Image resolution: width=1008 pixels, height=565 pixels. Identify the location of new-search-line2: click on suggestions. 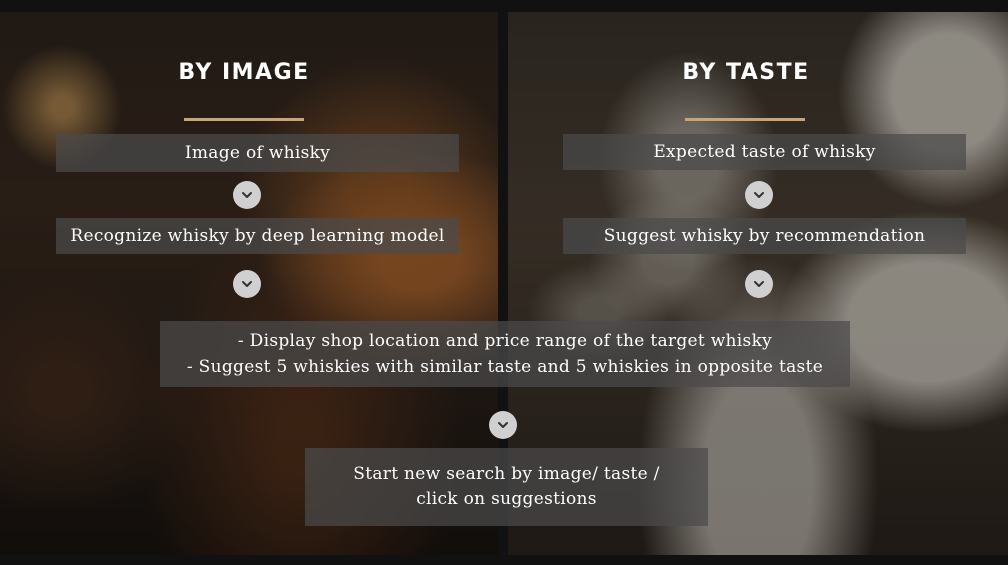
(506, 499).